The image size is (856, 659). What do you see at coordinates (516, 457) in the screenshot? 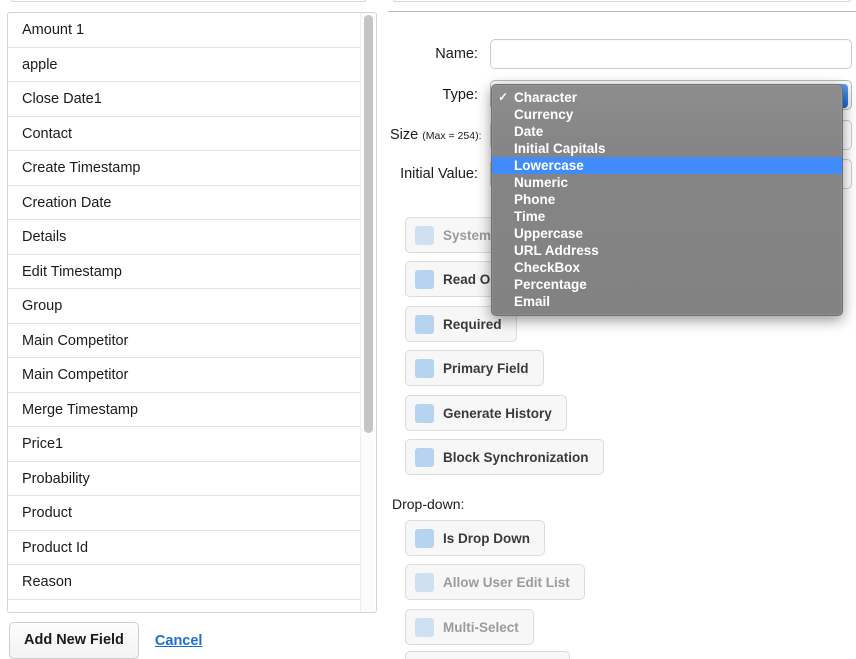
I see `checkbox-label-block-sync: Block Synchronization` at bounding box center [516, 457].